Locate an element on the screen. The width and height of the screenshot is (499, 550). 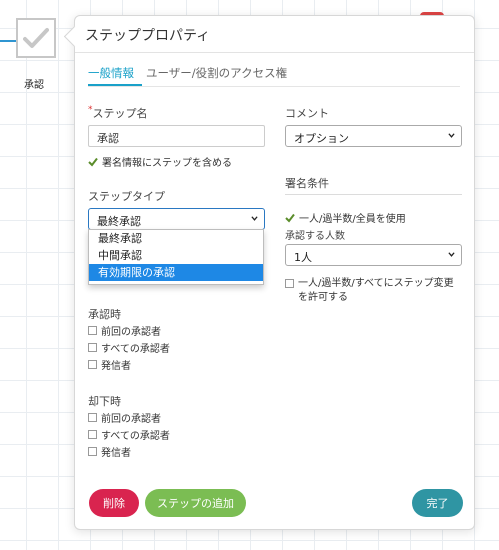
delete-button: 削除 is located at coordinates (114, 503).